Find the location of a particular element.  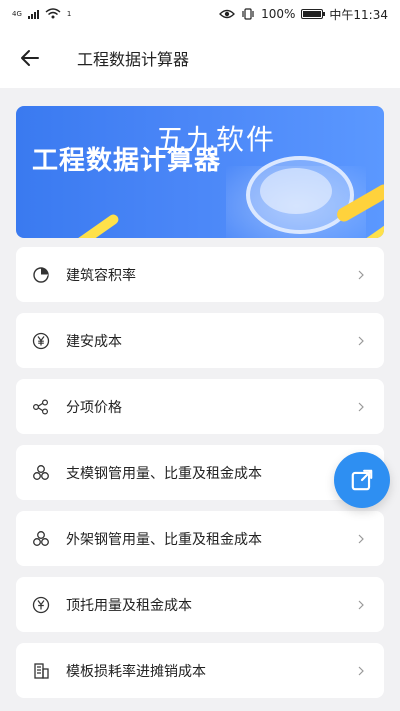

page-title: 工程数据计算器 is located at coordinates (133, 59).